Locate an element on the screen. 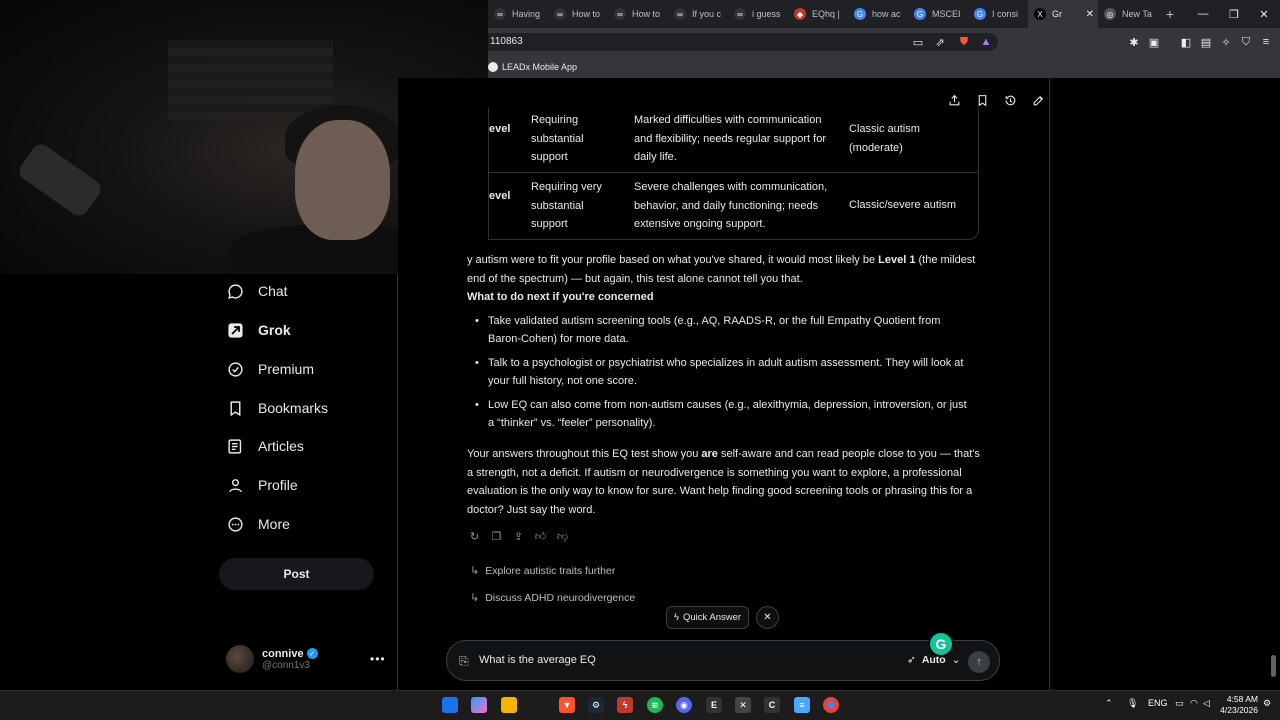 Image resolution: width=1280 pixels, height=720 pixels. brave-browser-icon: ▼ is located at coordinates (567, 705).